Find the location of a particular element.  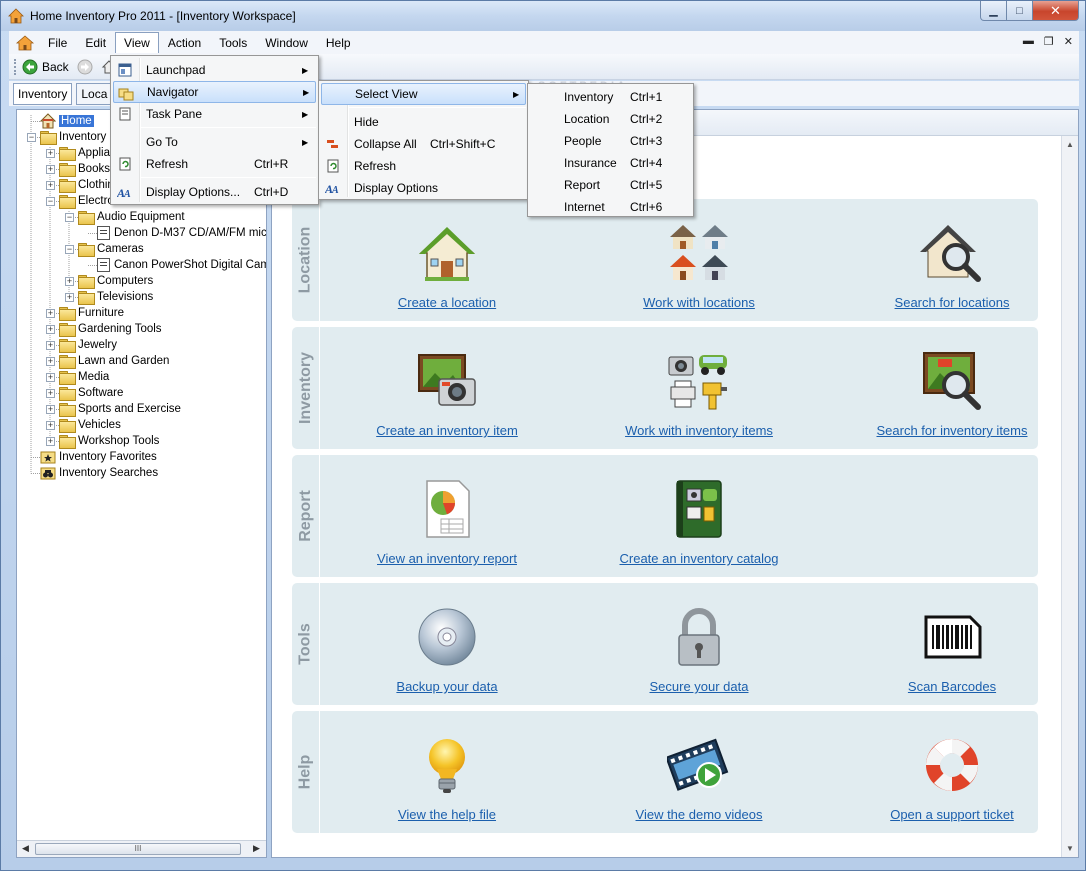

minimize-button: ▁ is located at coordinates (993, 11).